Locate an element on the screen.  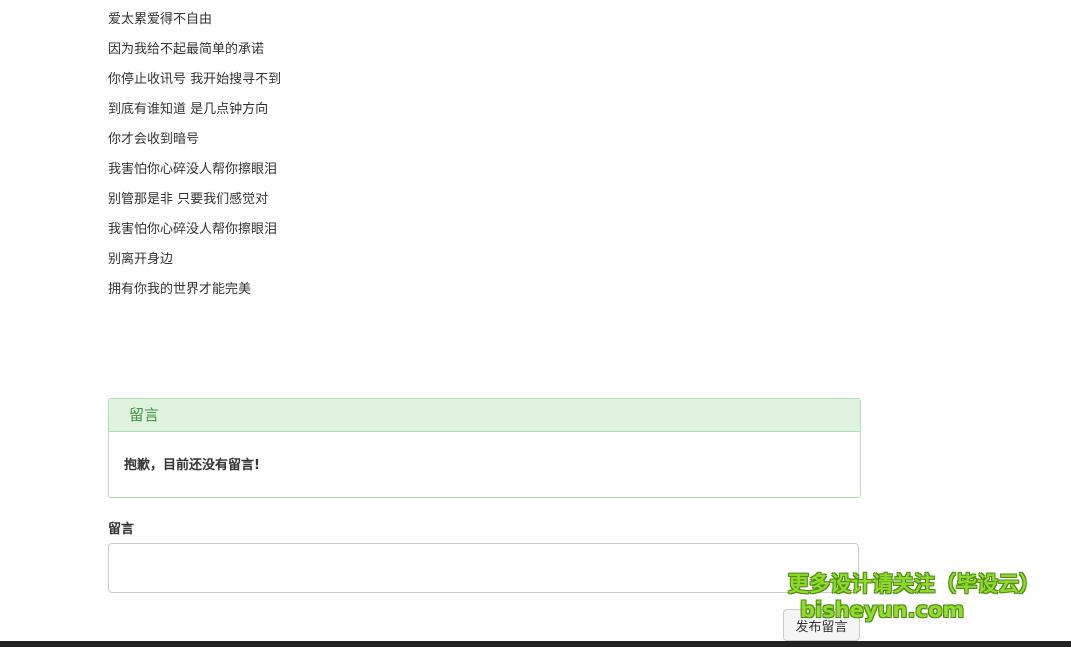
lyric-line: 你才会收到暗号 is located at coordinates (154, 139).